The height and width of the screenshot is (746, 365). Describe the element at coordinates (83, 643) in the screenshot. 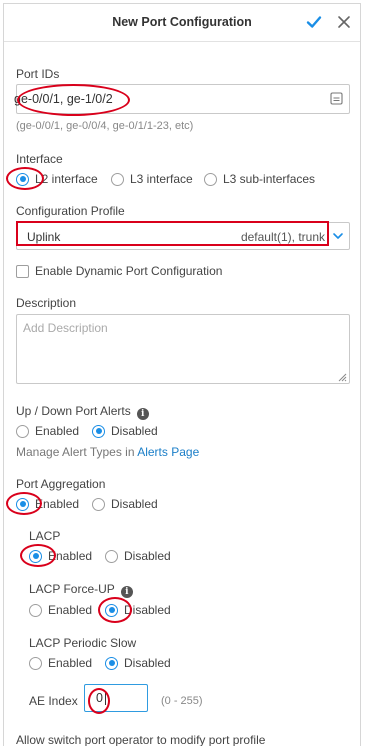

I see `lacp-periodic-slow-label: LACP Periodic Slow` at that location.